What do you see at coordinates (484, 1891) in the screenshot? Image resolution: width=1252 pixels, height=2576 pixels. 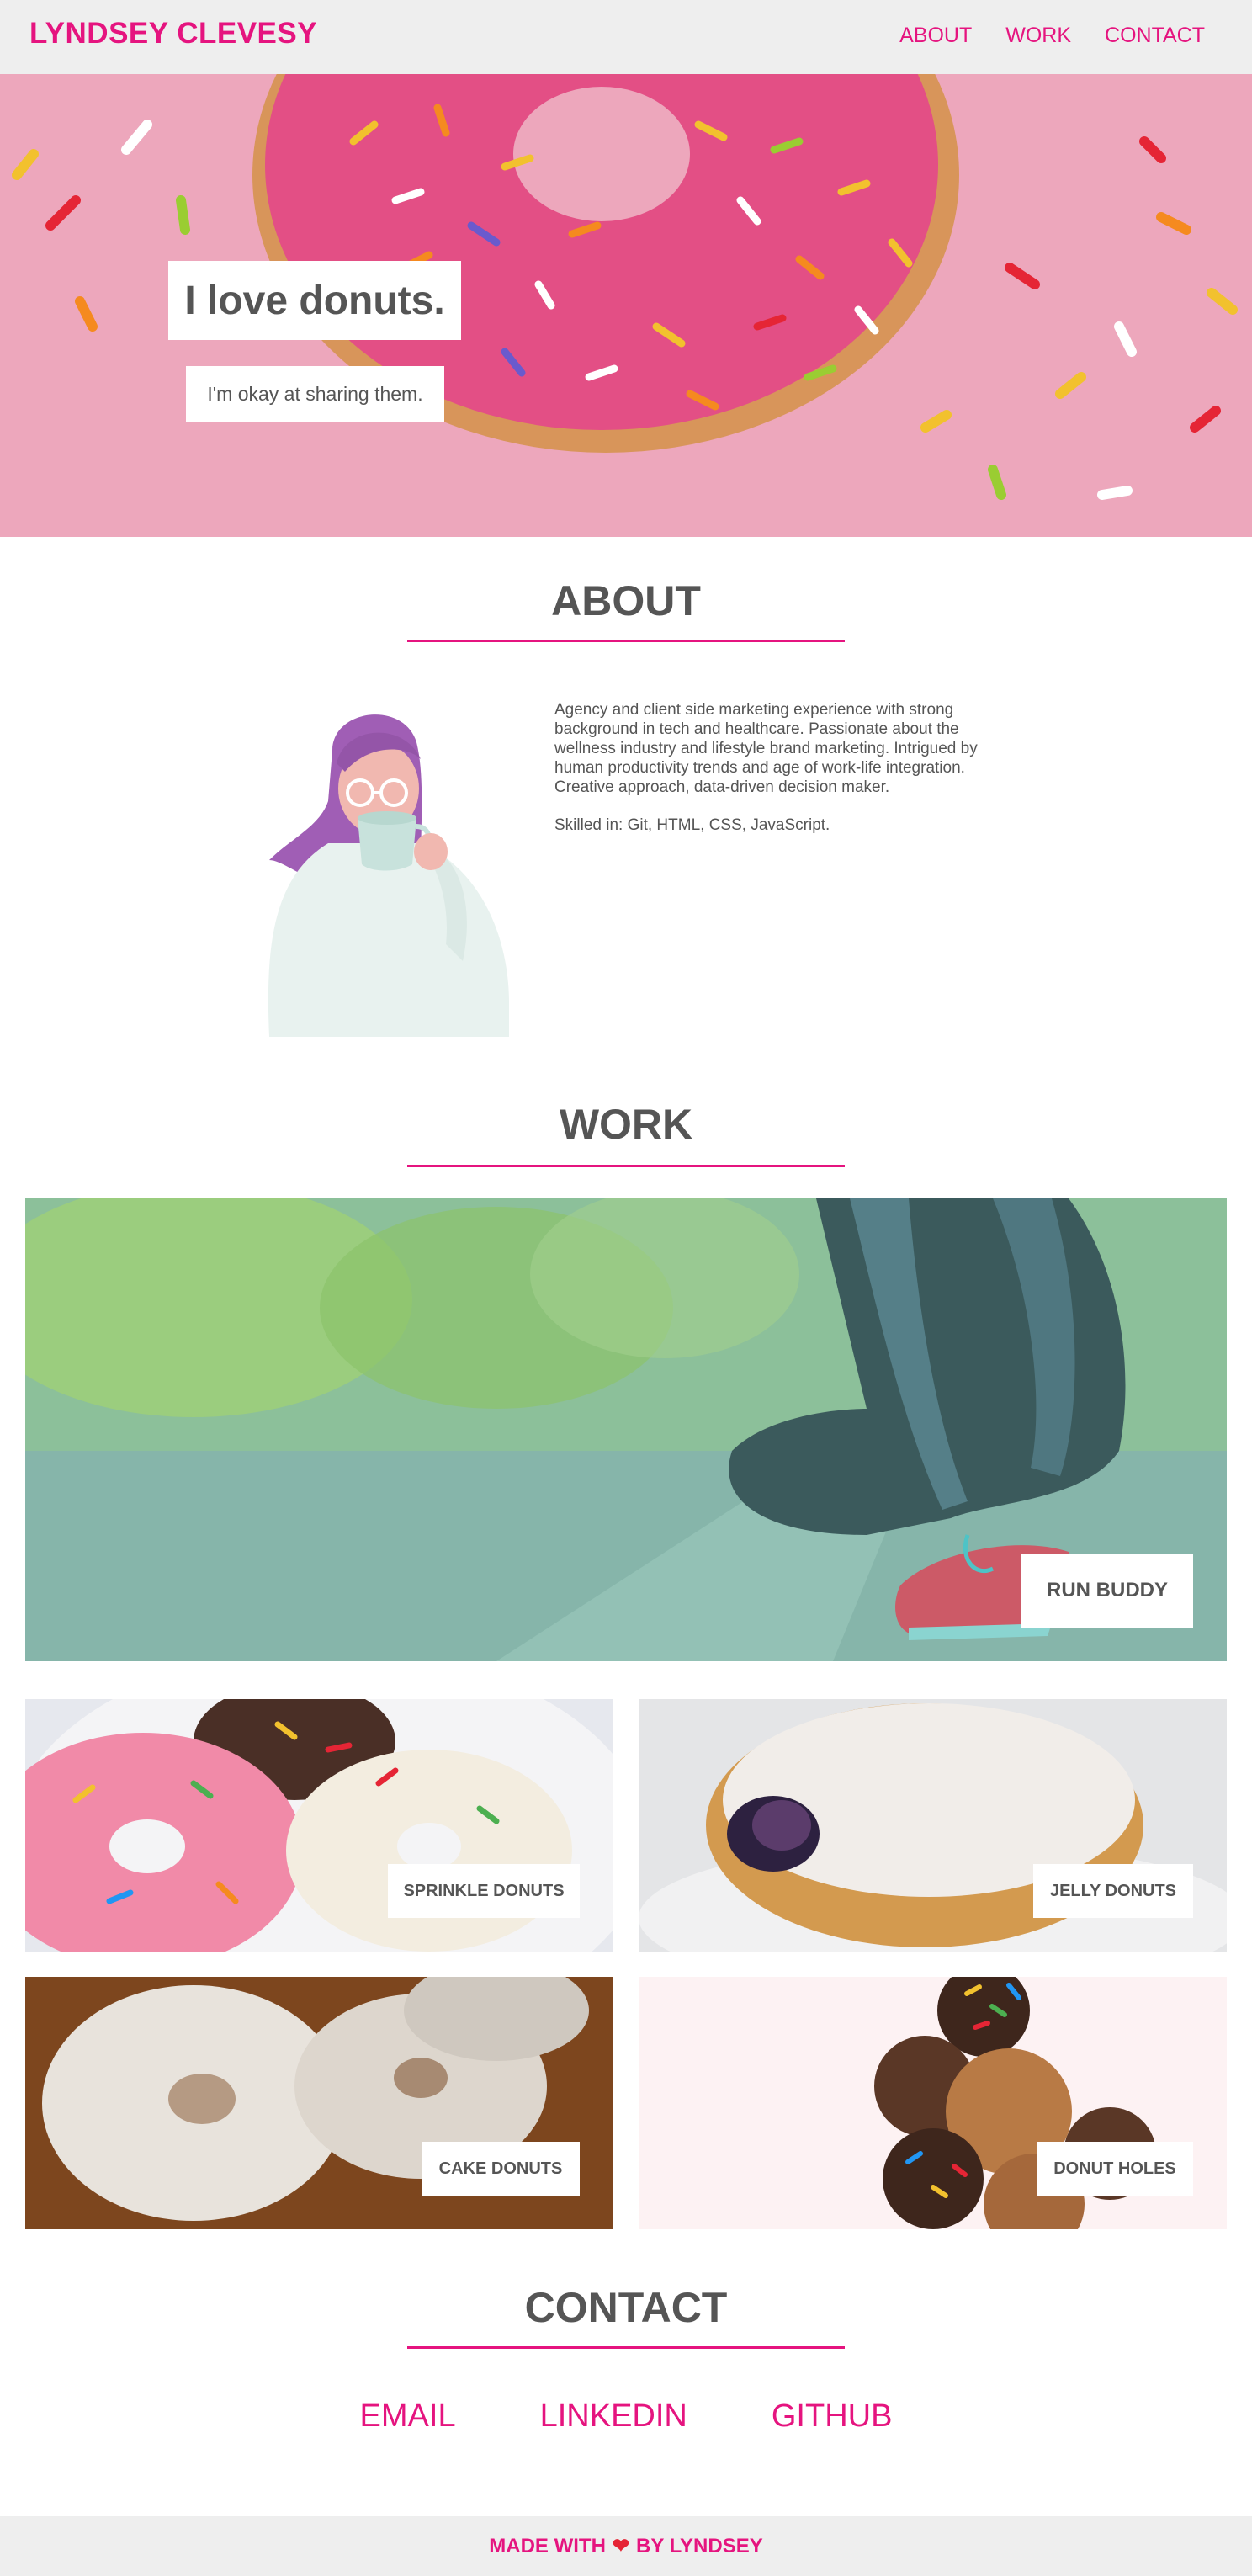 I see `project-label-sprinkle-donuts: SPRINKLE DONUTS` at bounding box center [484, 1891].